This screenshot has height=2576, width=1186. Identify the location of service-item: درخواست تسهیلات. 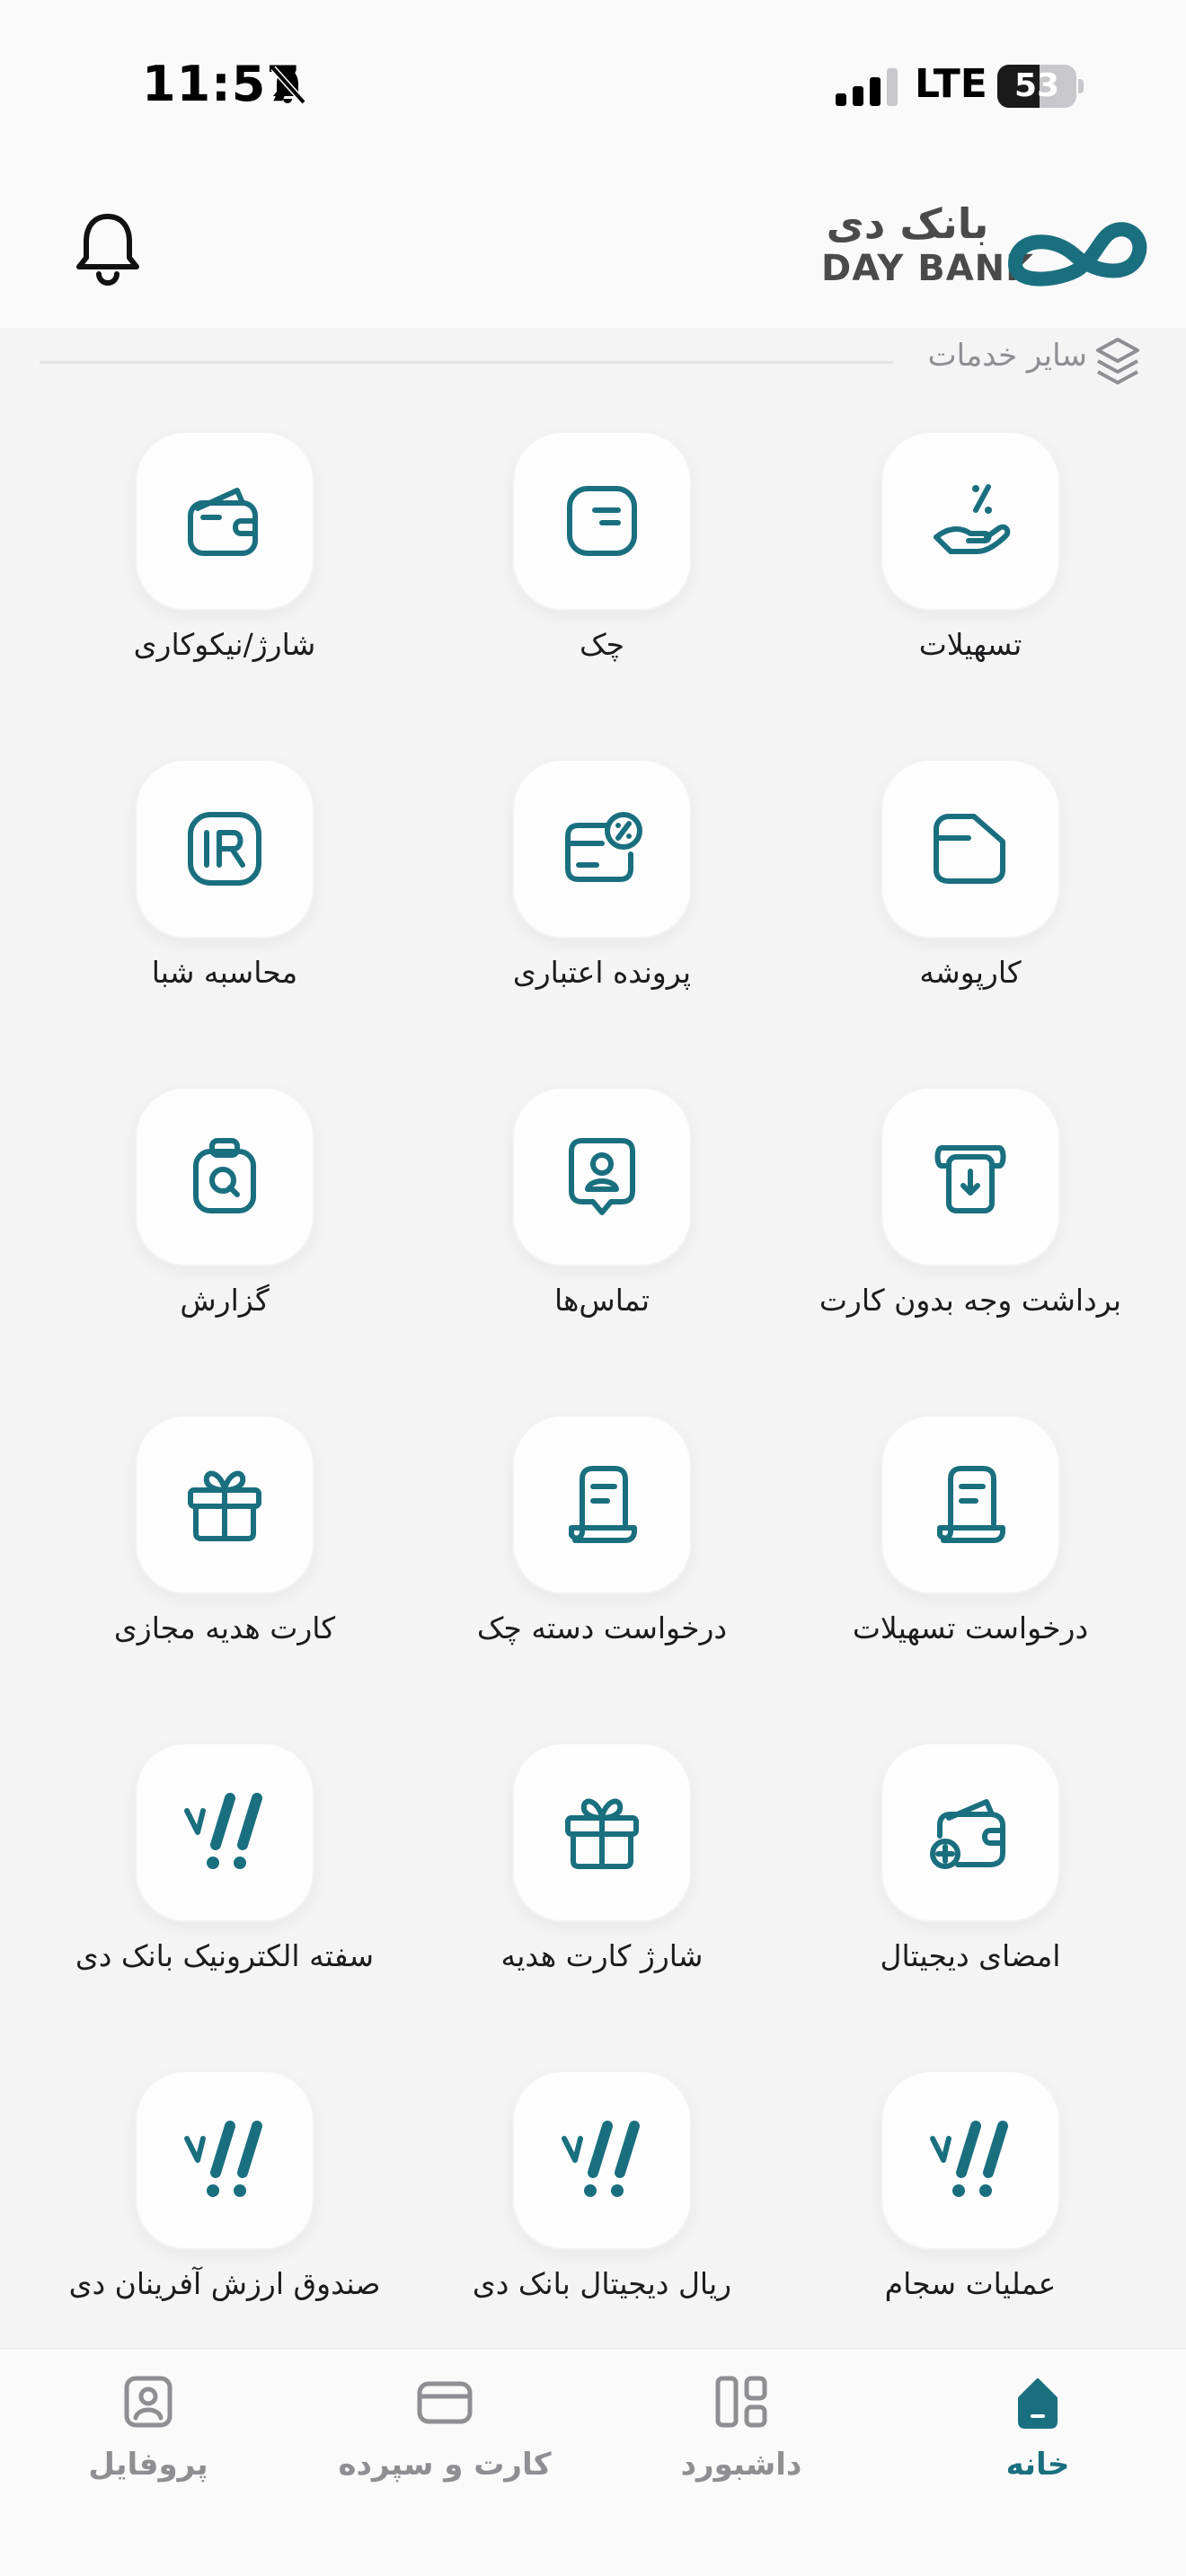
(970, 1549).